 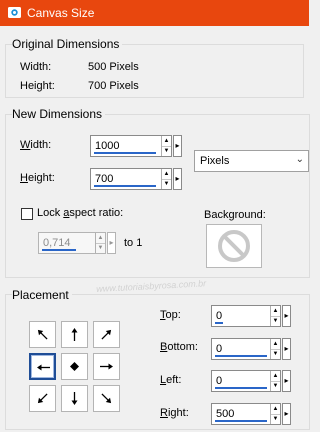 What do you see at coordinates (59, 250) in the screenshot?
I see `aspect-slider-bar` at bounding box center [59, 250].